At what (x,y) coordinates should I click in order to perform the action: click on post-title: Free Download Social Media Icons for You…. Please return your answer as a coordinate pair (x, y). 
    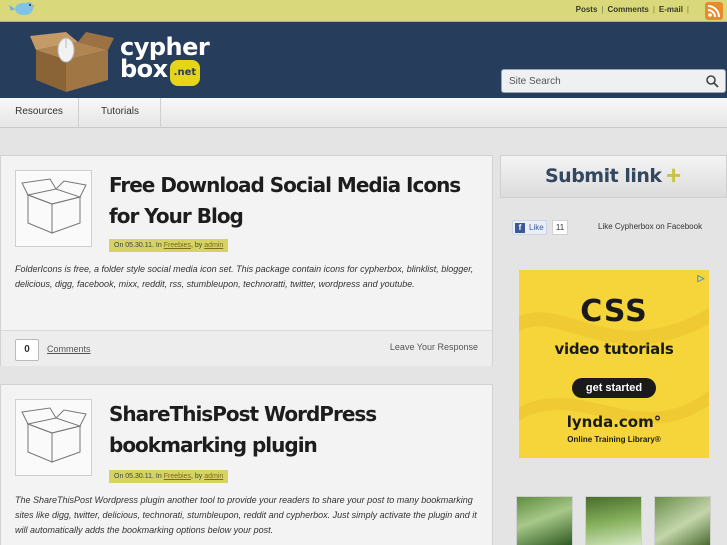
    Looking at the image, I should click on (294, 201).